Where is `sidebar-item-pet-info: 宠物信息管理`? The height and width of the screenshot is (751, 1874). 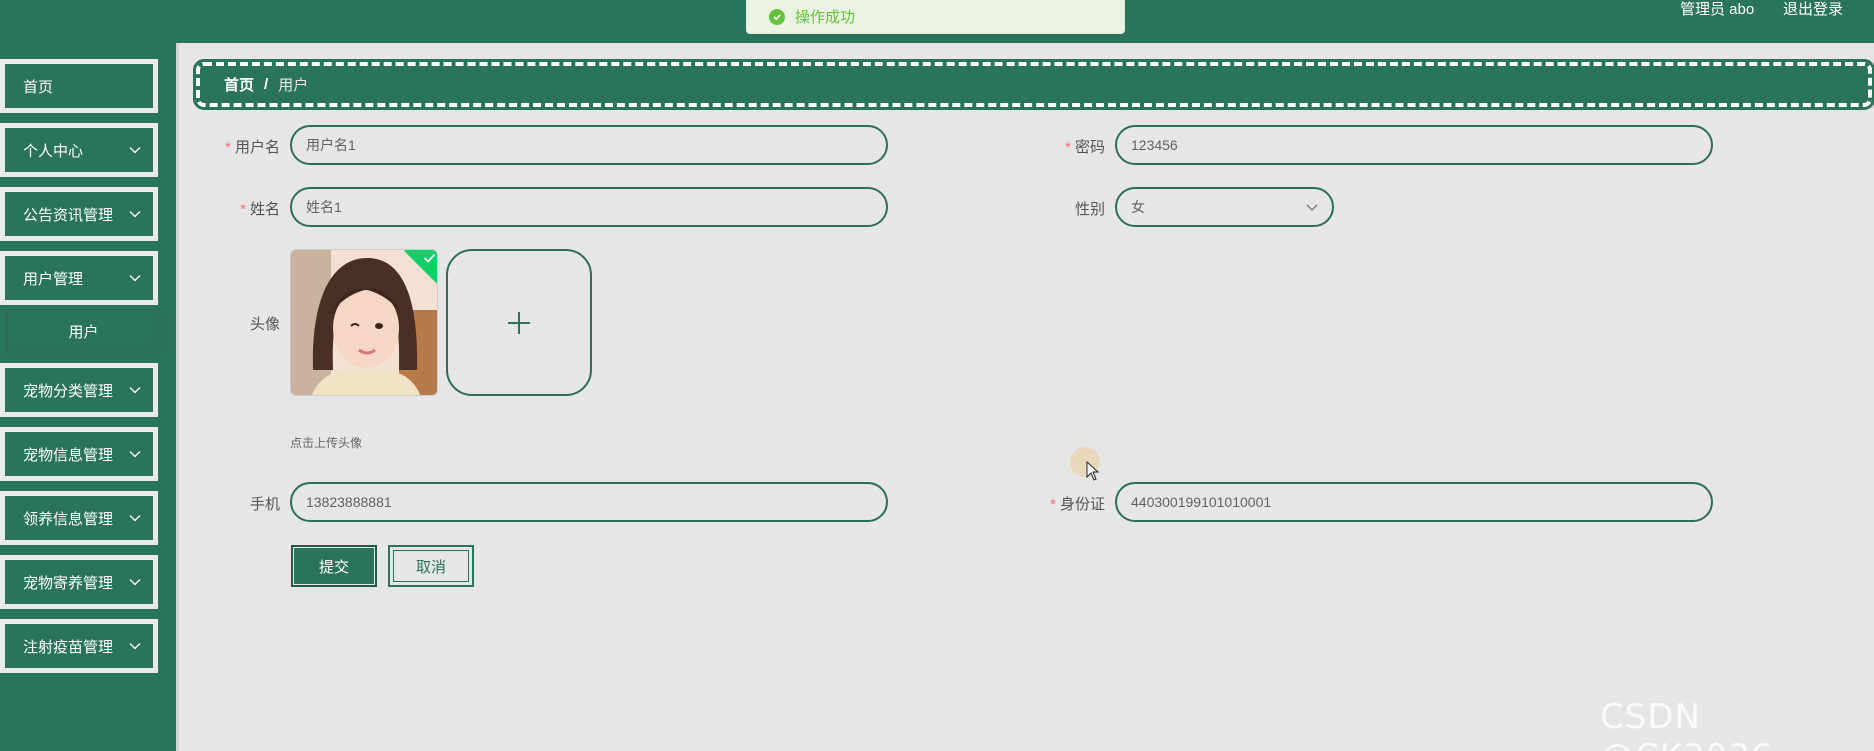 sidebar-item-pet-info: 宠物信息管理 is located at coordinates (79, 454).